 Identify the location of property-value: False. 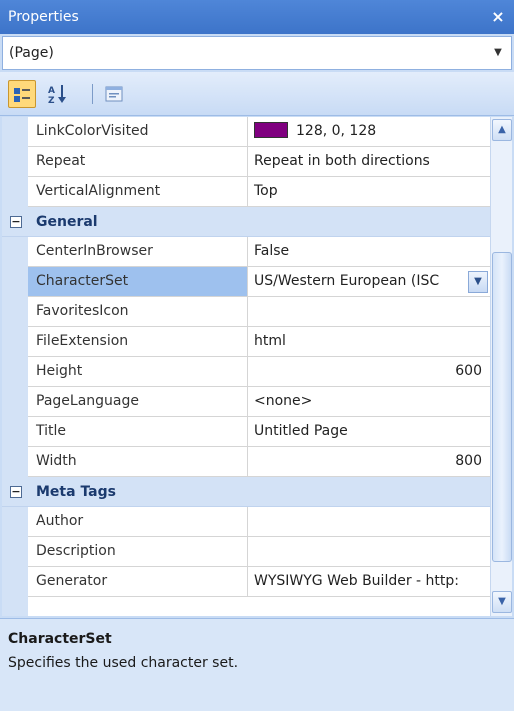
(369, 252).